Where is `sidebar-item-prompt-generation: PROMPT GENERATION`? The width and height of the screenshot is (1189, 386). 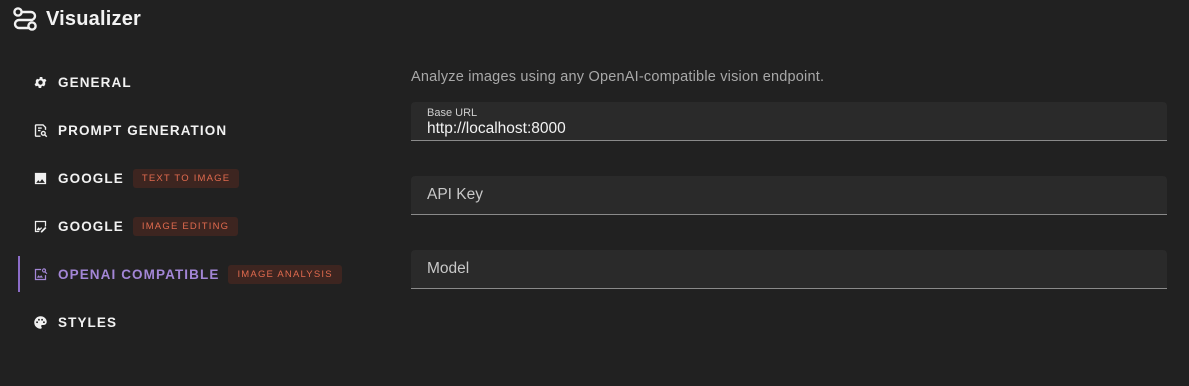
sidebar-item-prompt-generation: PROMPT GENERATION is located at coordinates (198, 130).